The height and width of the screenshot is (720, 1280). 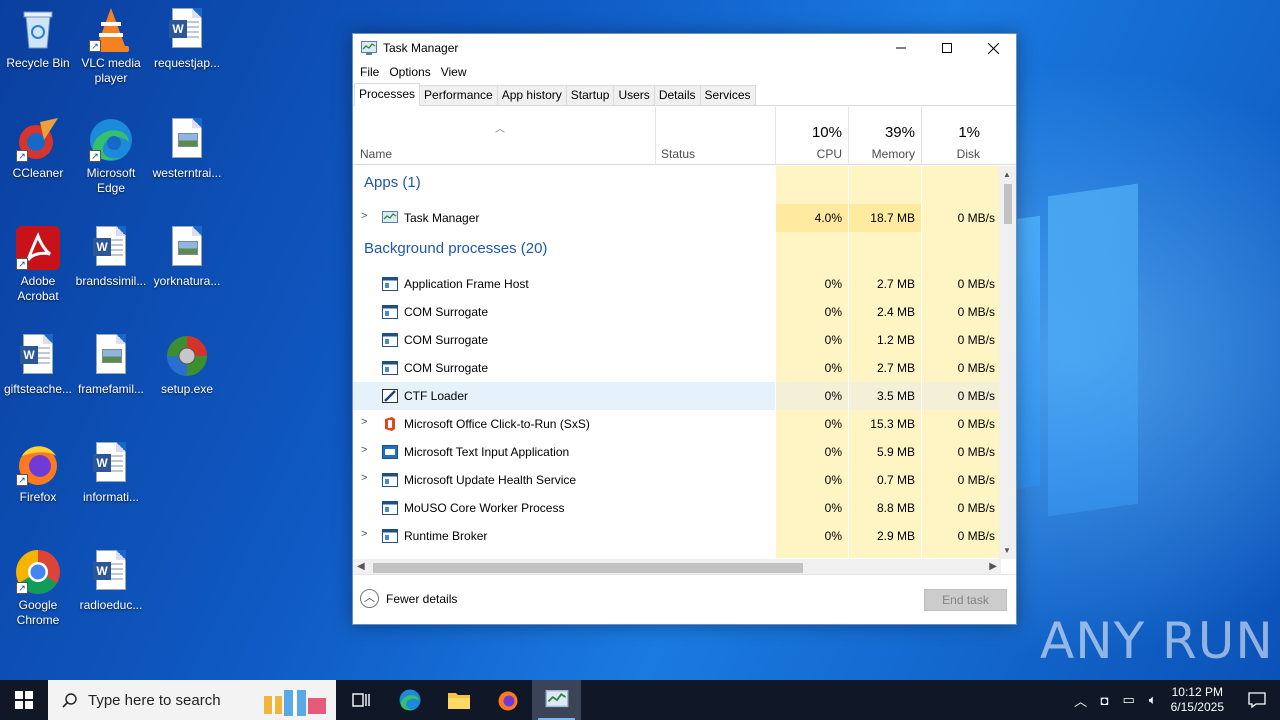 I want to click on menu-view: View, so click(x=454, y=72).